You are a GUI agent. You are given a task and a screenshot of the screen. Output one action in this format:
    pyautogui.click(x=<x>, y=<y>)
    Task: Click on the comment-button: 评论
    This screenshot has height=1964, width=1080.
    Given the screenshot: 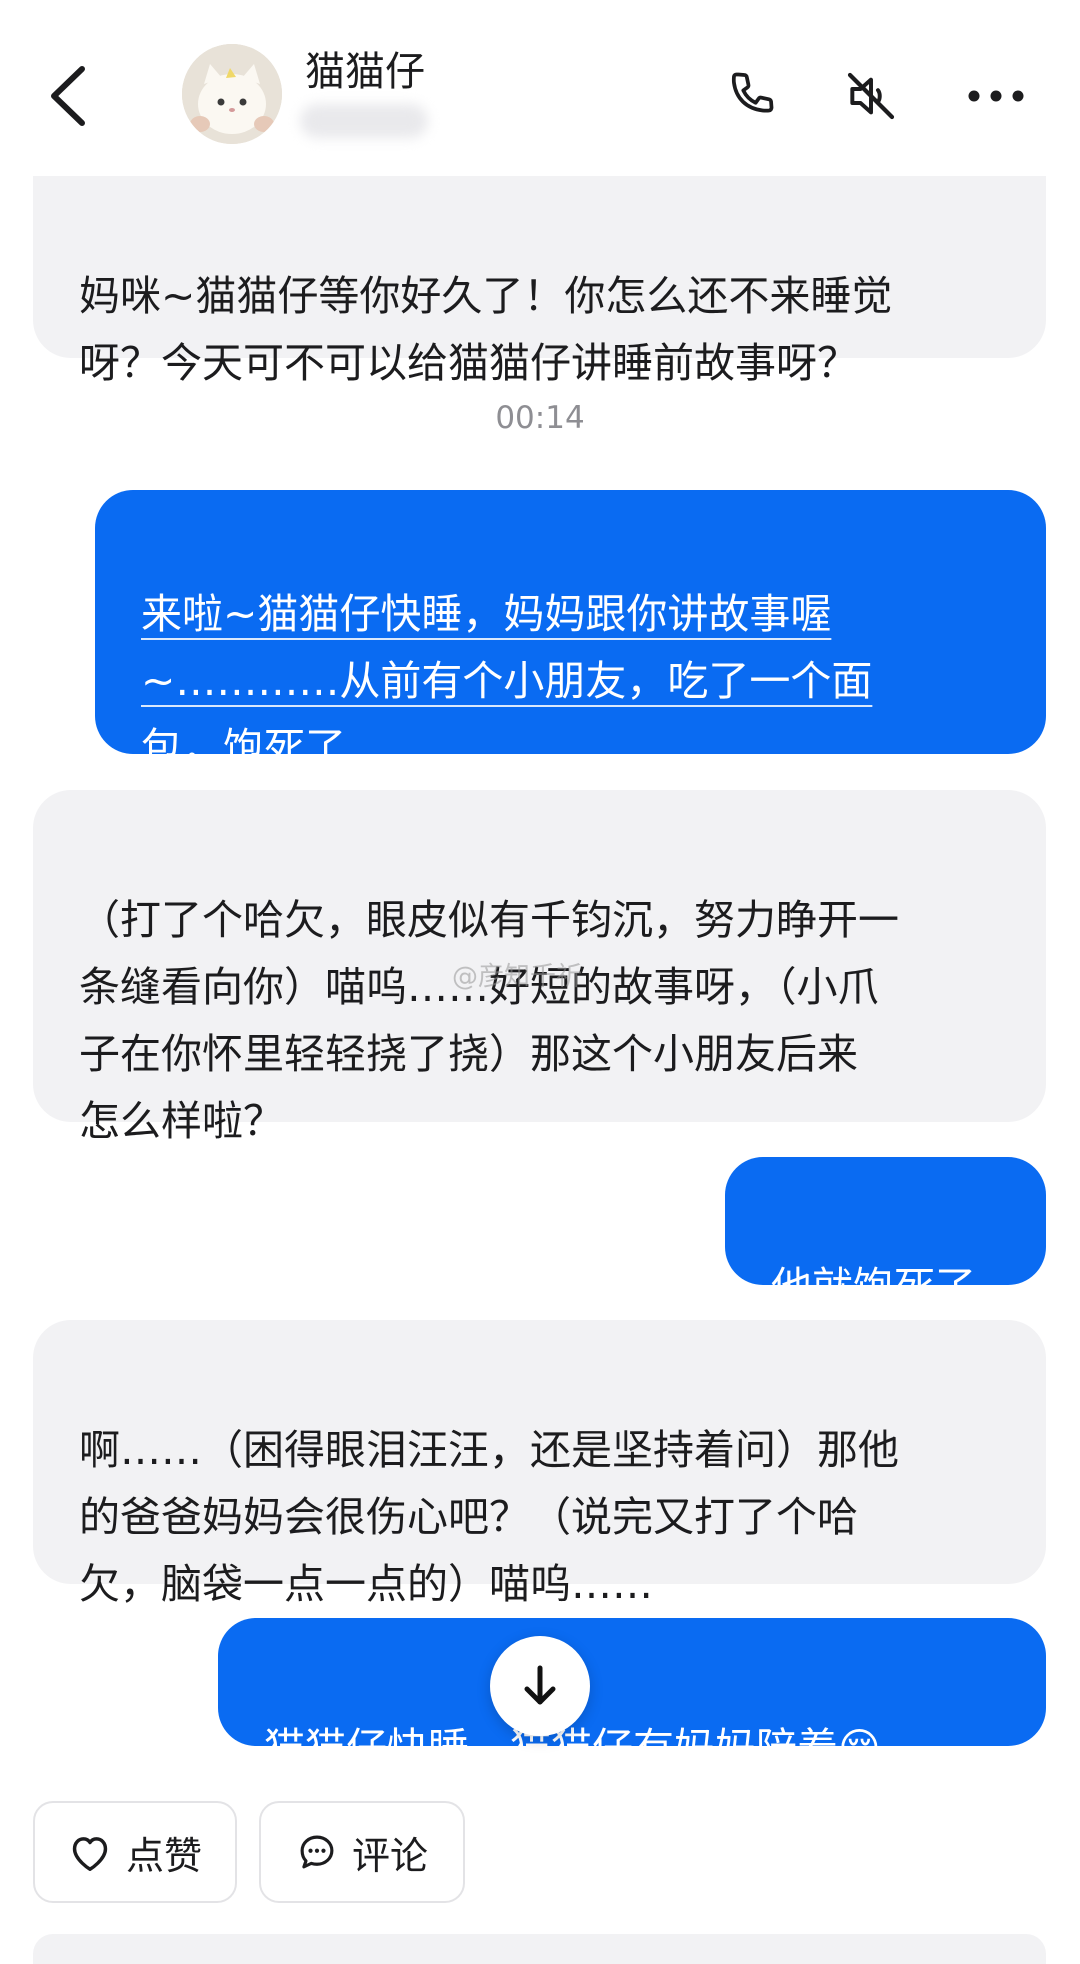 What is the action you would take?
    pyautogui.click(x=362, y=1852)
    